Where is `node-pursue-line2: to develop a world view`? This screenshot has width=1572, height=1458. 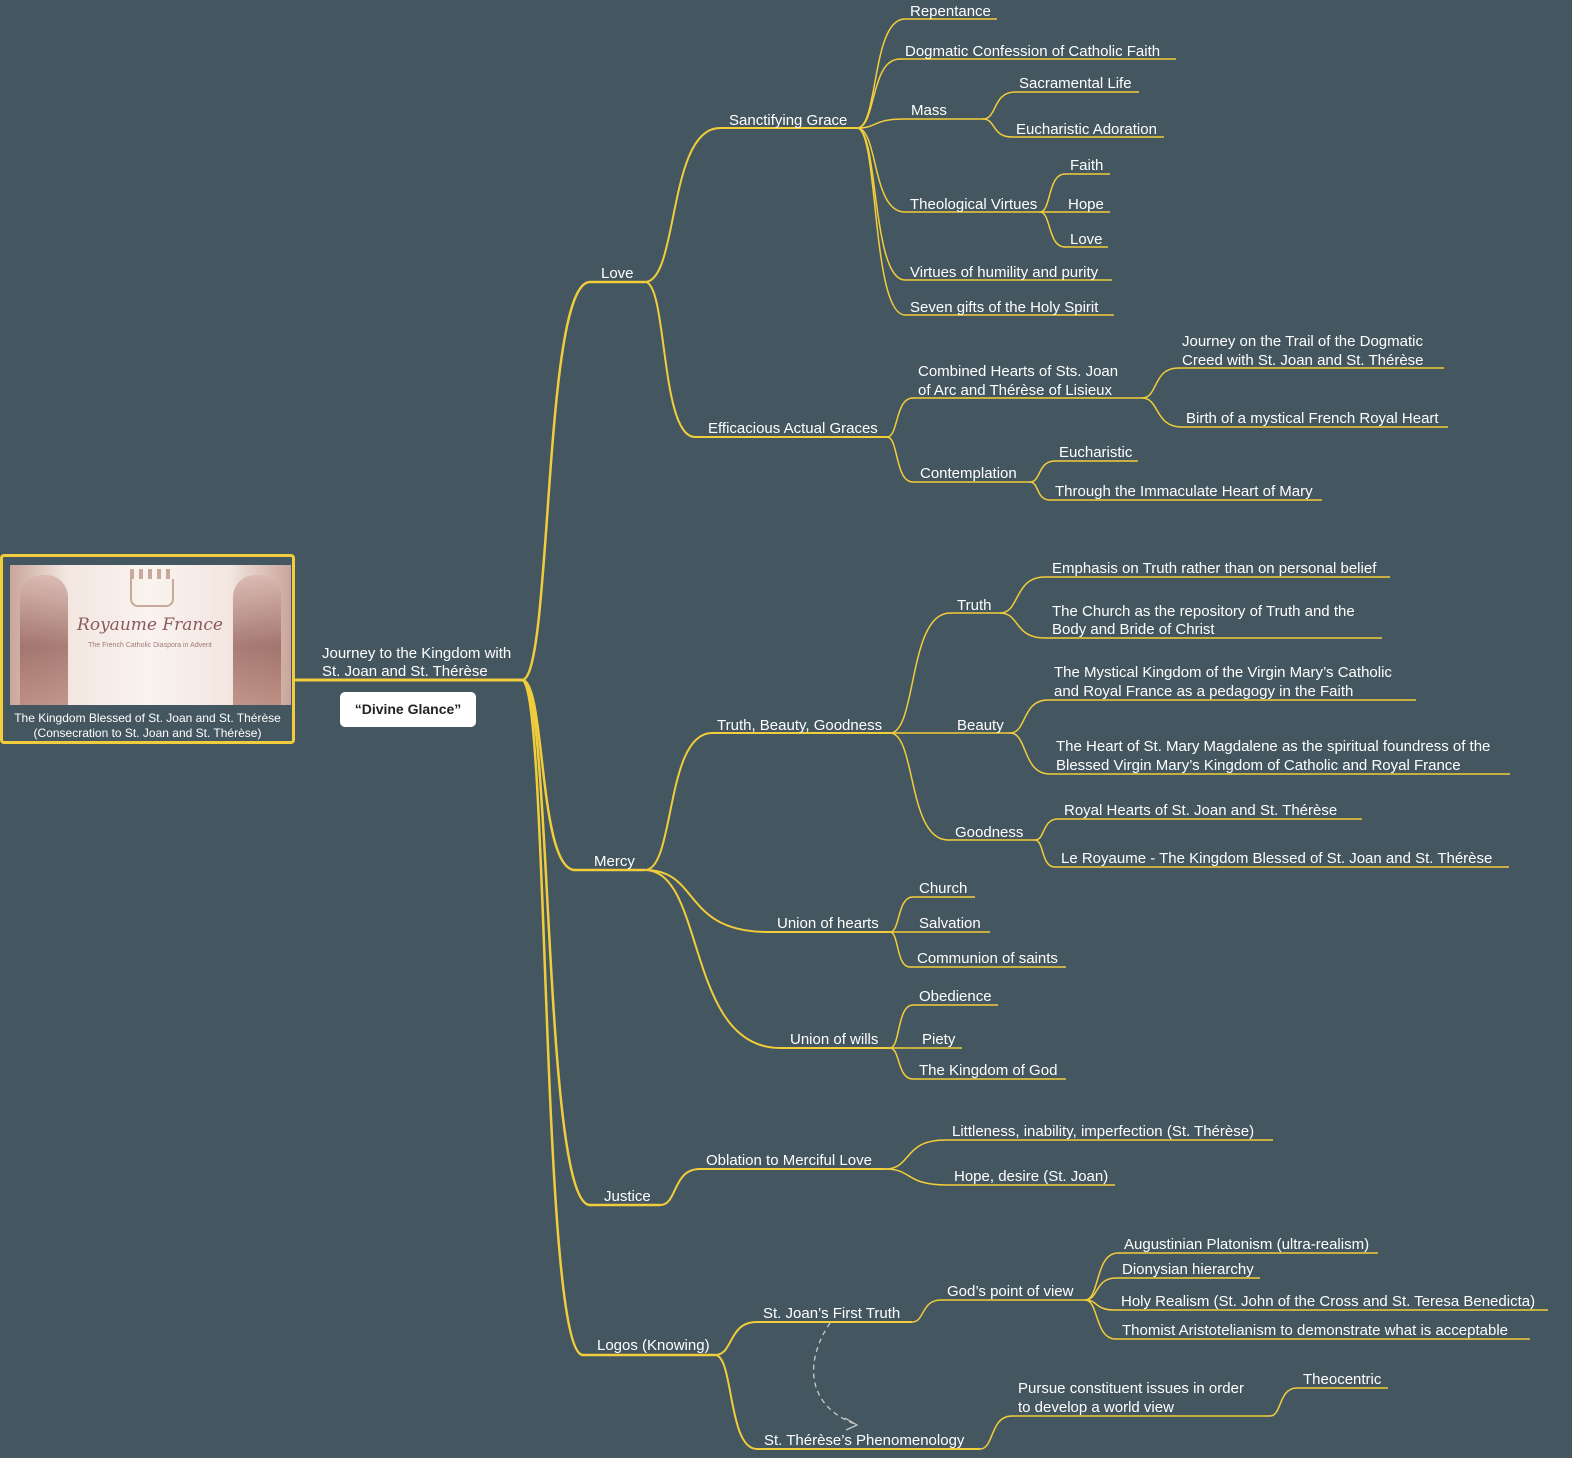 node-pursue-line2: to develop a world view is located at coordinates (1096, 1407).